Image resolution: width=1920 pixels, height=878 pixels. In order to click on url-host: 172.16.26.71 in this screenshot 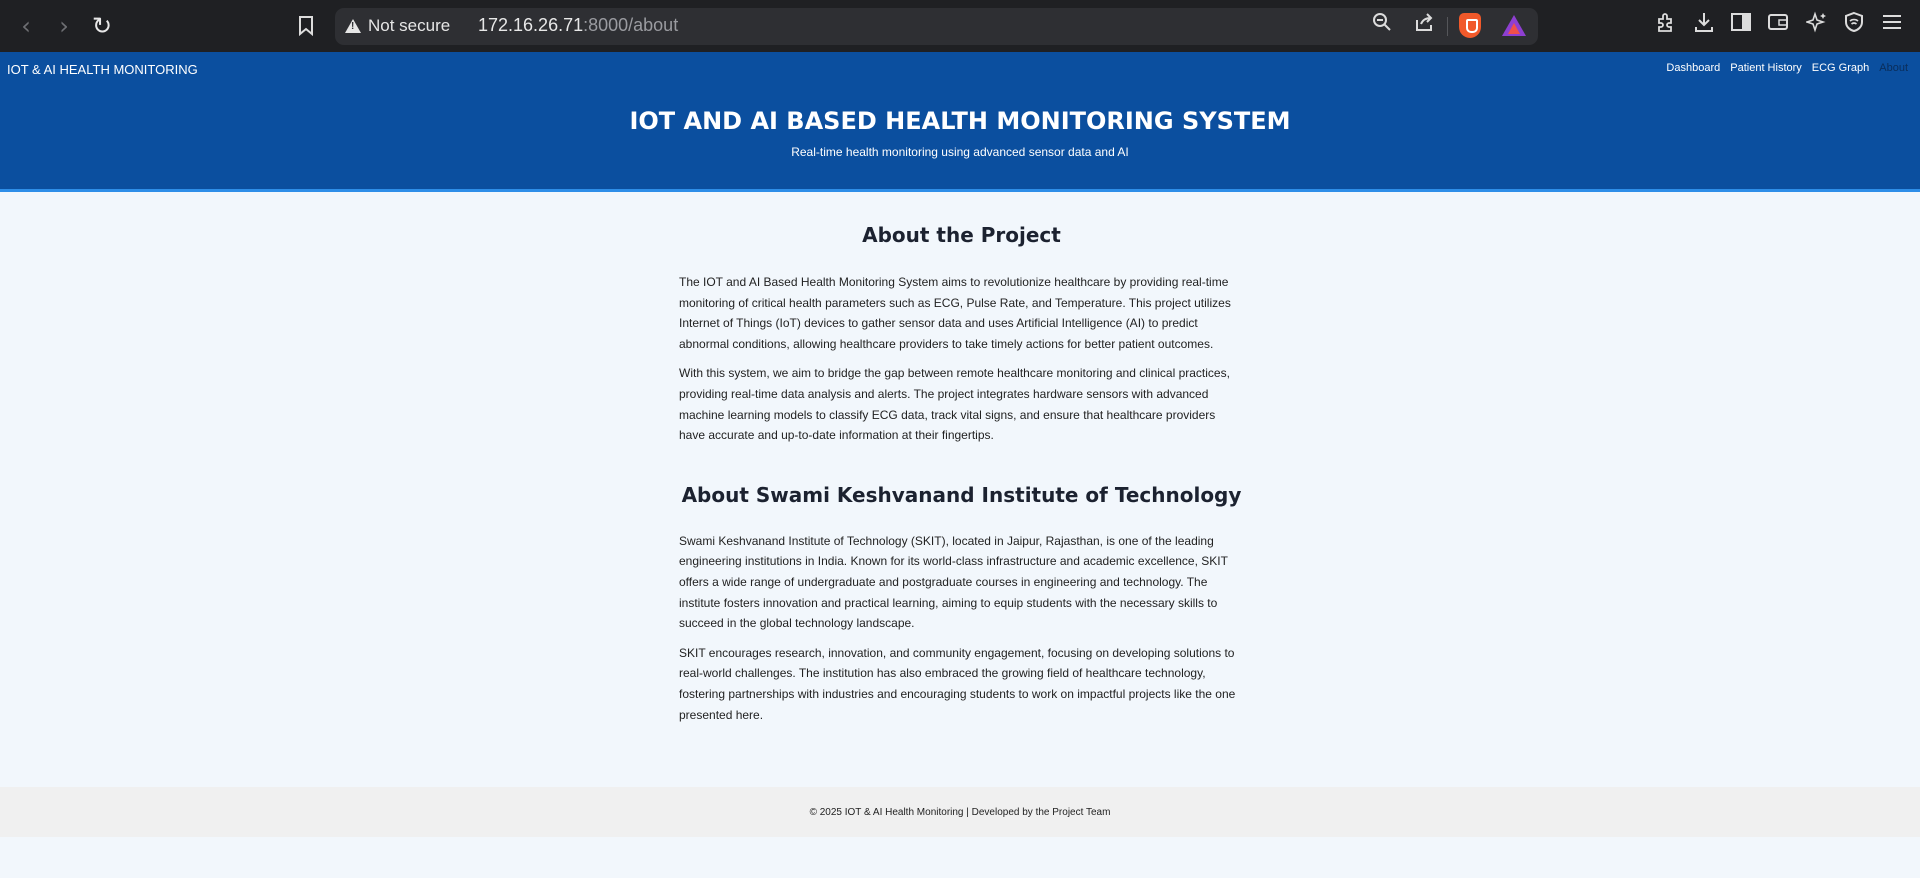, I will do `click(531, 25)`.